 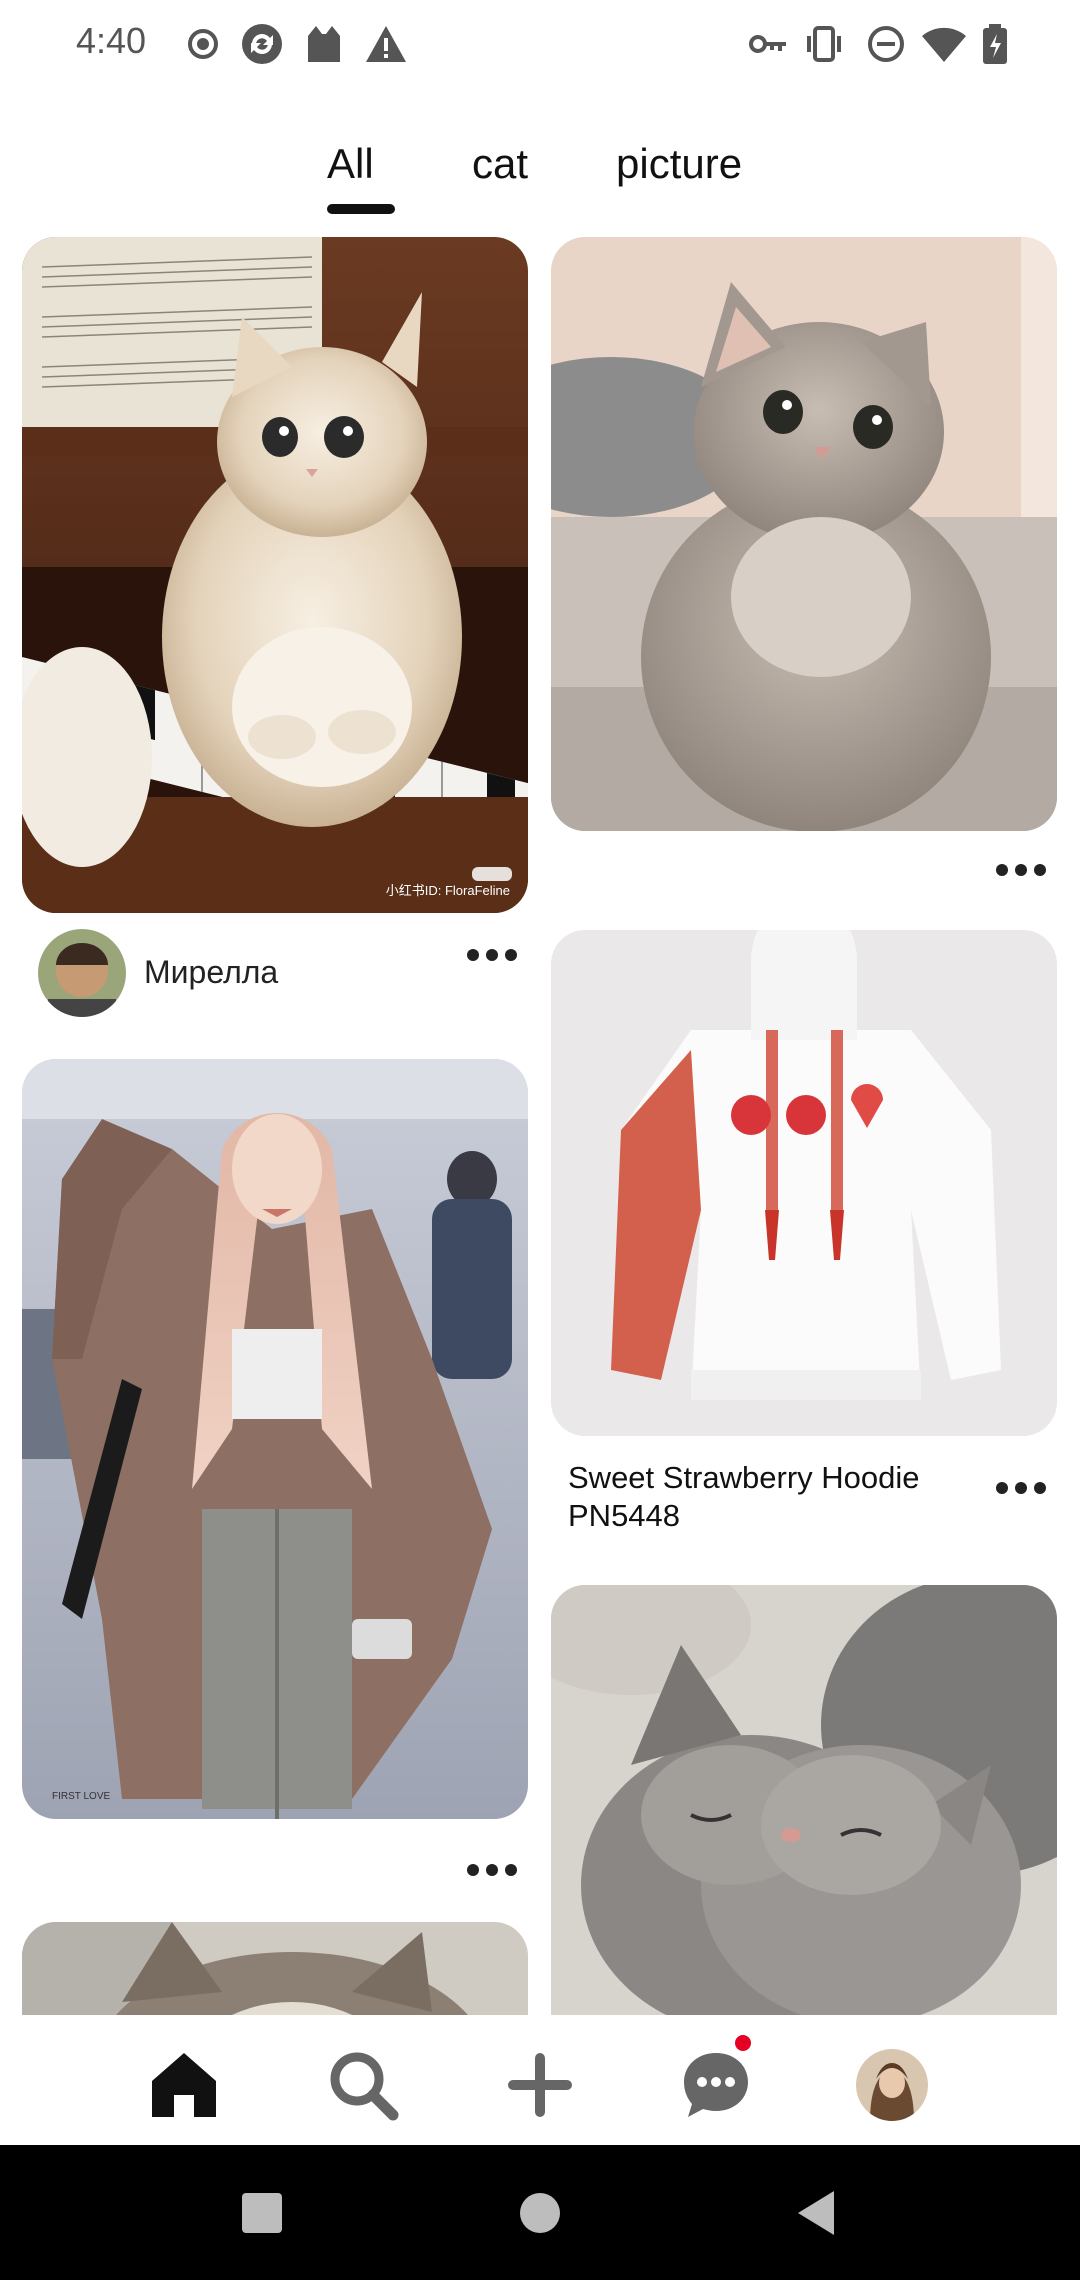 What do you see at coordinates (886, 44) in the screenshot?
I see `dnd-icon` at bounding box center [886, 44].